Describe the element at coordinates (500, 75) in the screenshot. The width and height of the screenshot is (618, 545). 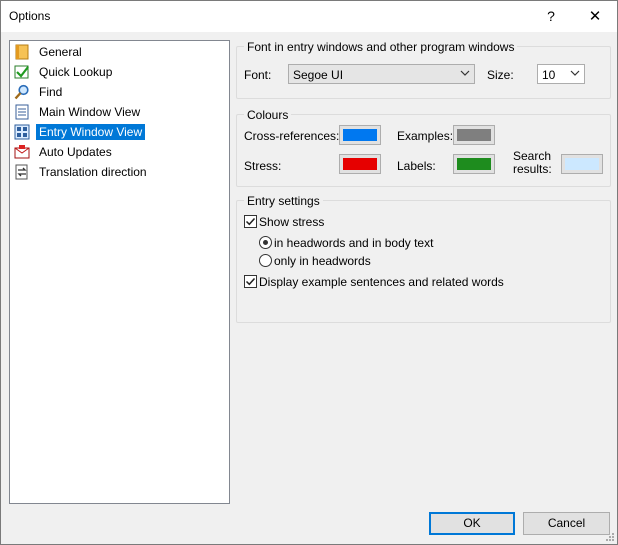
I see `size-label: Size:` at that location.